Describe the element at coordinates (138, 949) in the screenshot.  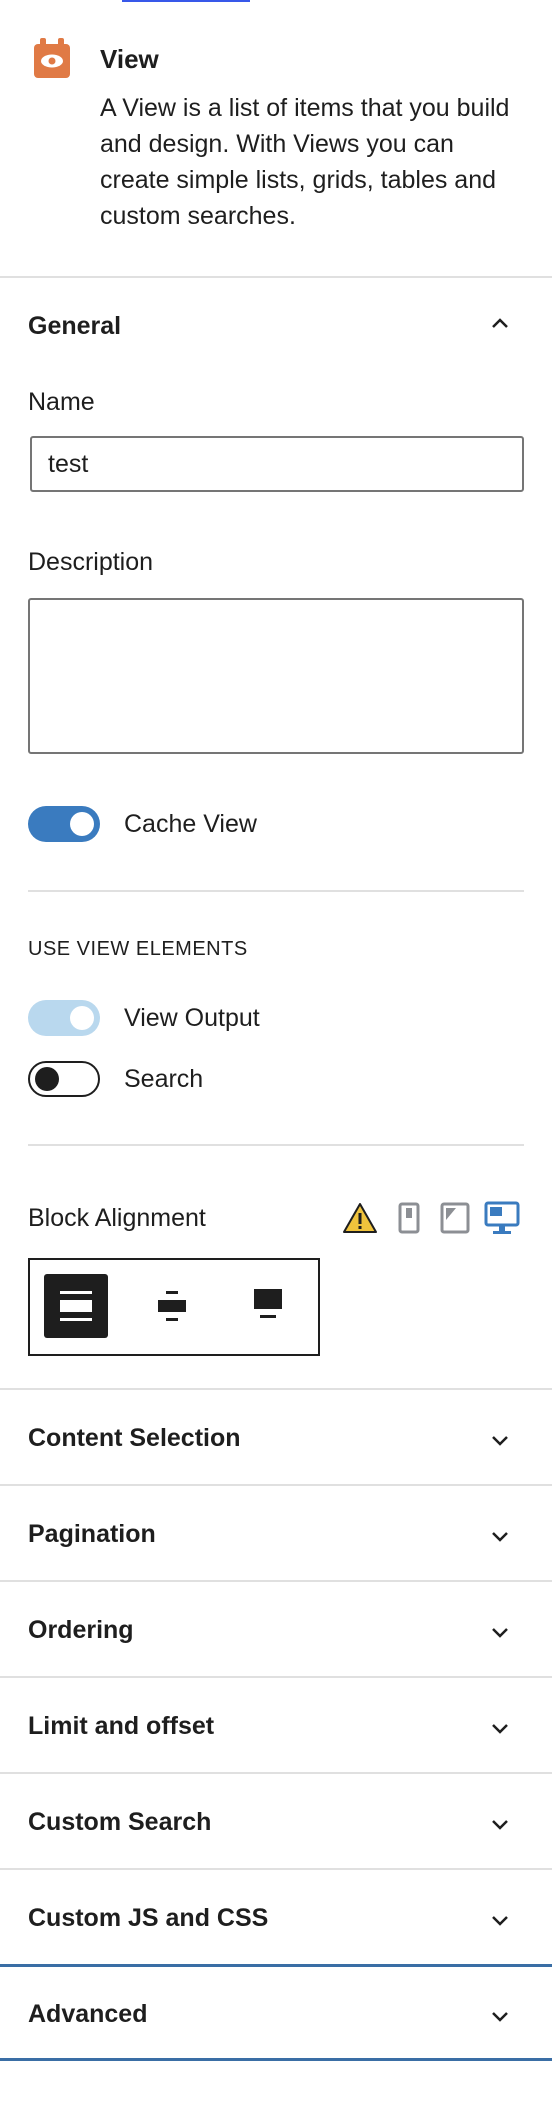
I see `view-elements-heading: USE VIEW ELEMENTS` at that location.